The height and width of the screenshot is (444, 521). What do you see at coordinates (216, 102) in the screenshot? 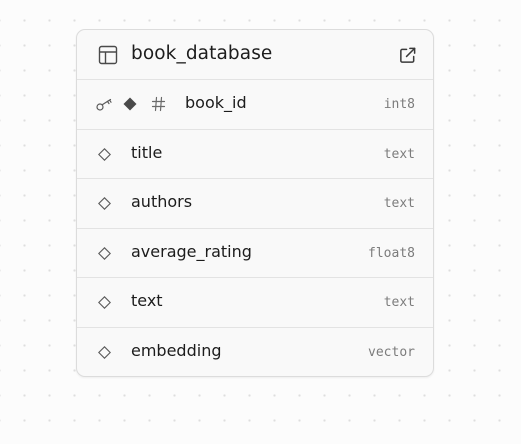
I see `column-name: book_id` at bounding box center [216, 102].